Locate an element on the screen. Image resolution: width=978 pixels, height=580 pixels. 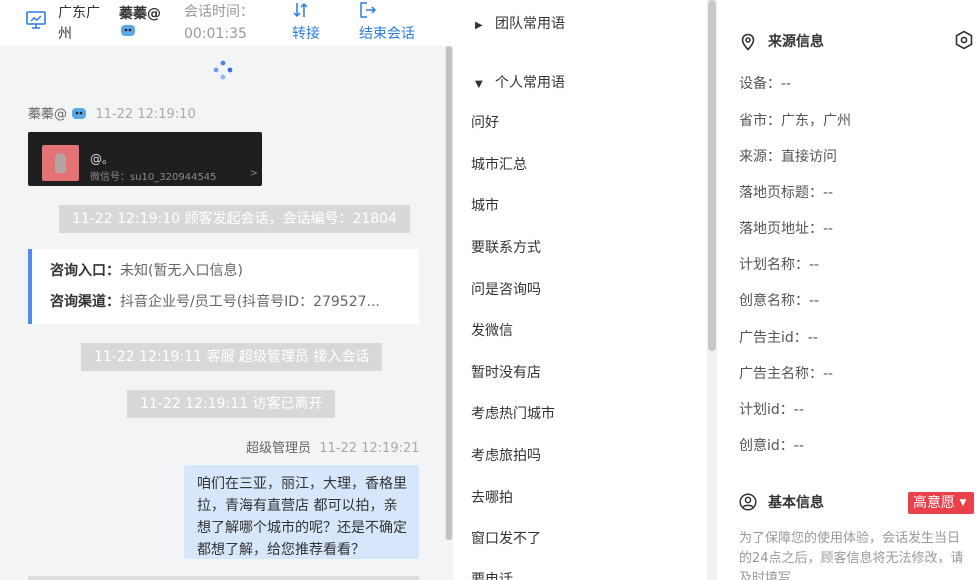
exit-icon is located at coordinates (368, 10).